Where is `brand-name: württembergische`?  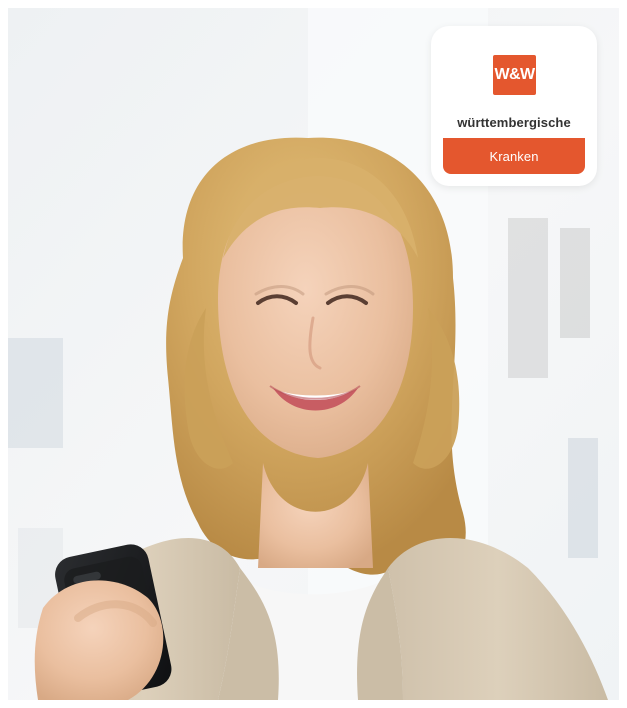
brand-name: württembergische is located at coordinates (514, 122).